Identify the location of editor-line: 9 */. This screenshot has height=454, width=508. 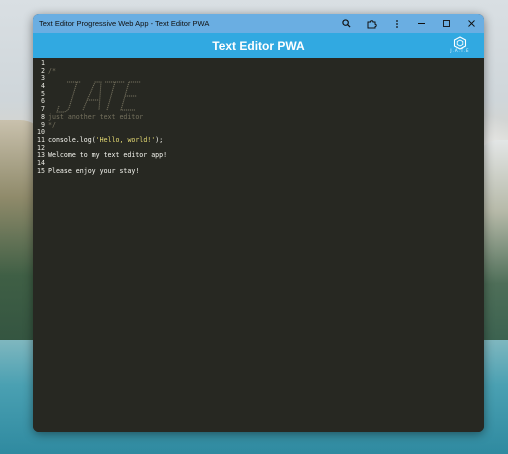
(258, 125).